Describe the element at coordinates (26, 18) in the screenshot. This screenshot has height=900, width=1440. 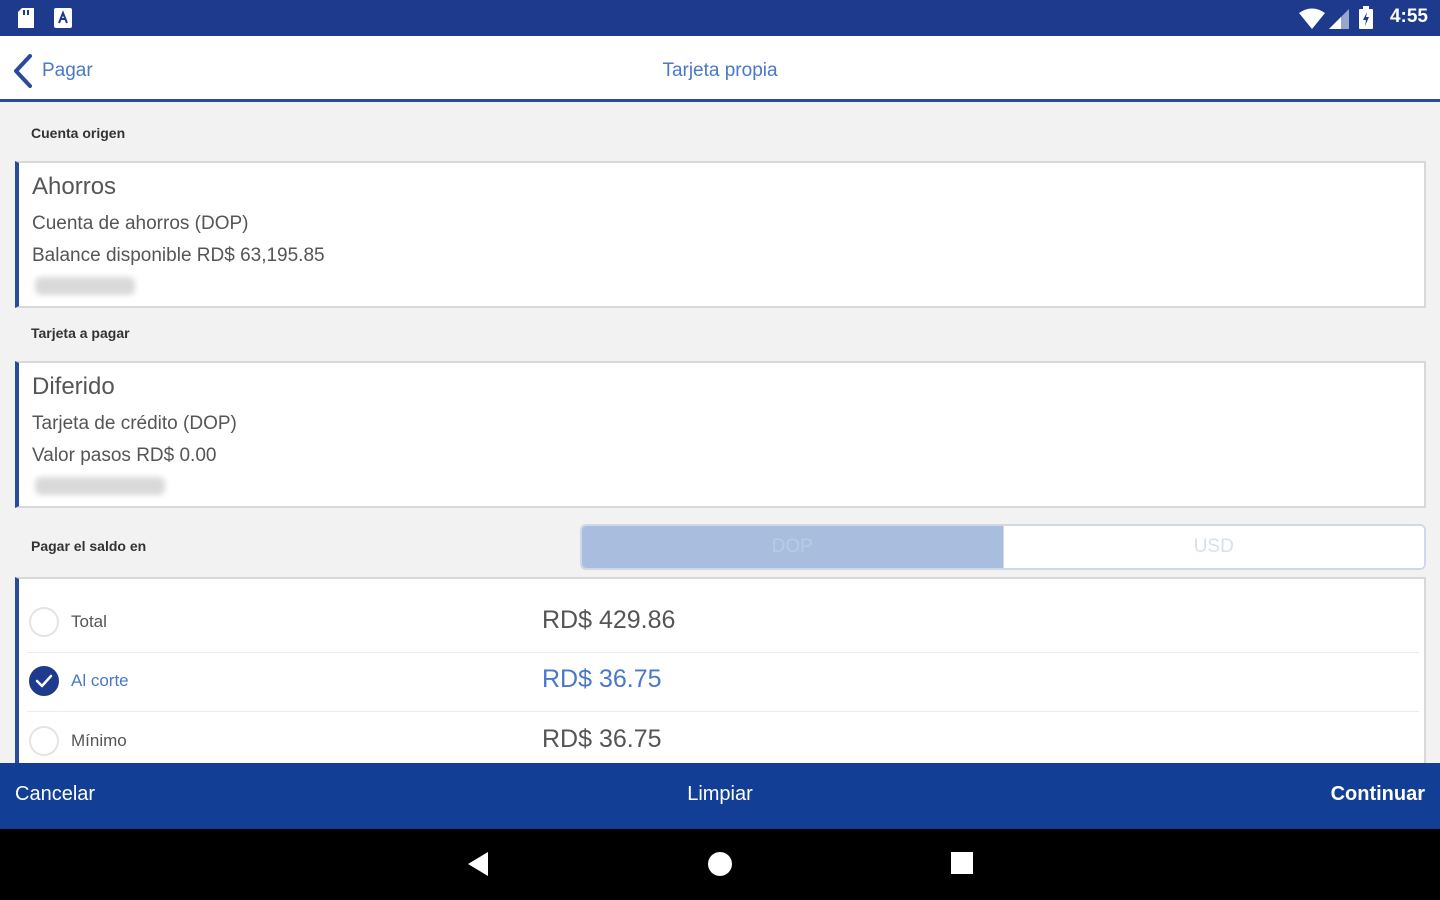
I see `sd-card-icon` at that location.